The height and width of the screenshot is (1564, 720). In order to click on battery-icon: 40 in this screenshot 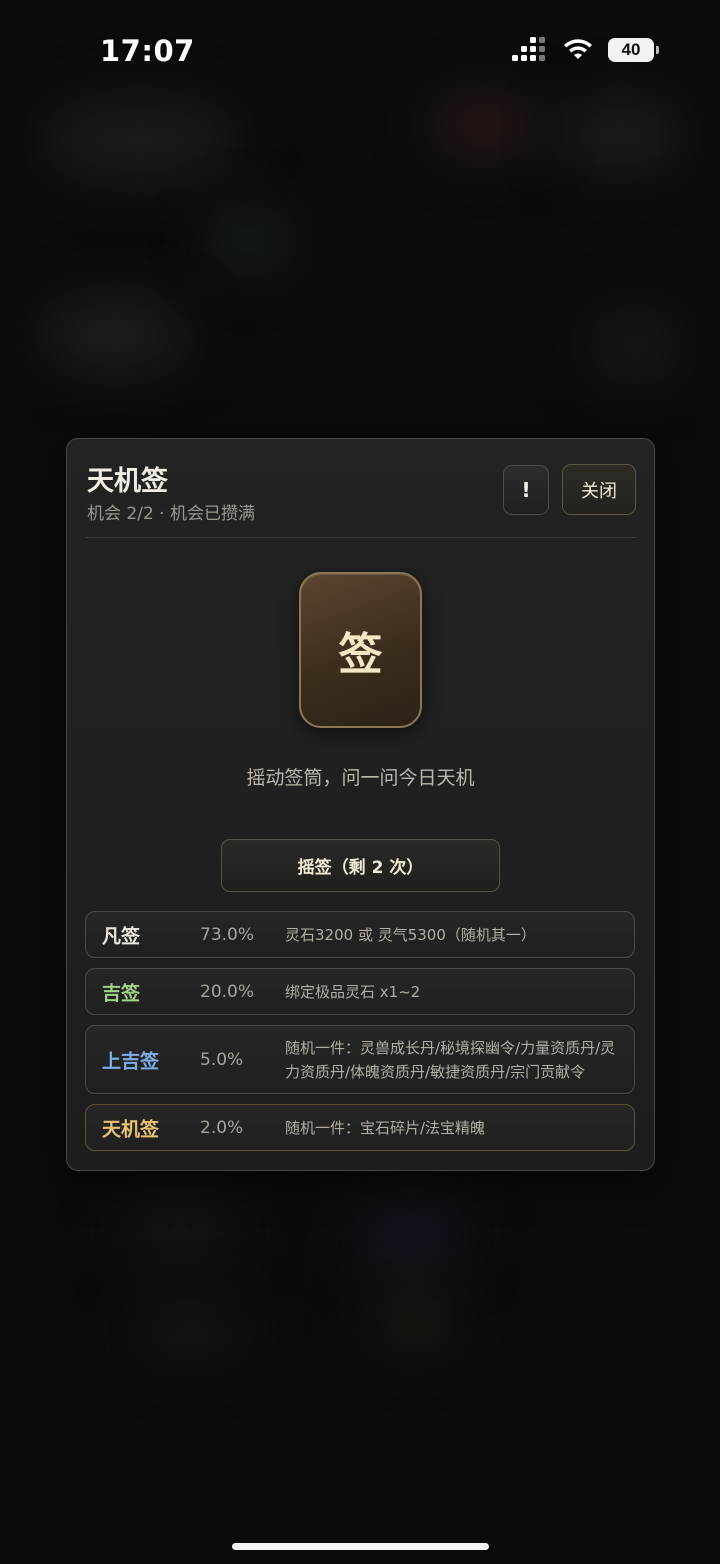, I will do `click(633, 50)`.